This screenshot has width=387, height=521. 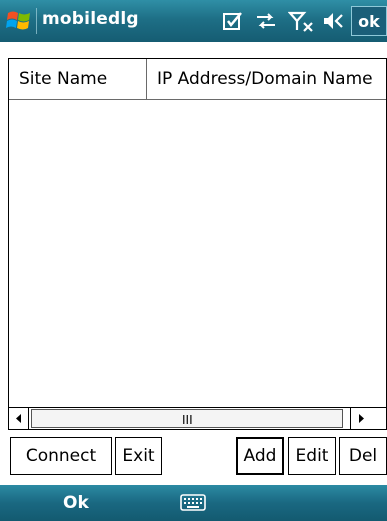 What do you see at coordinates (363, 456) in the screenshot?
I see `delete-button: Del` at bounding box center [363, 456].